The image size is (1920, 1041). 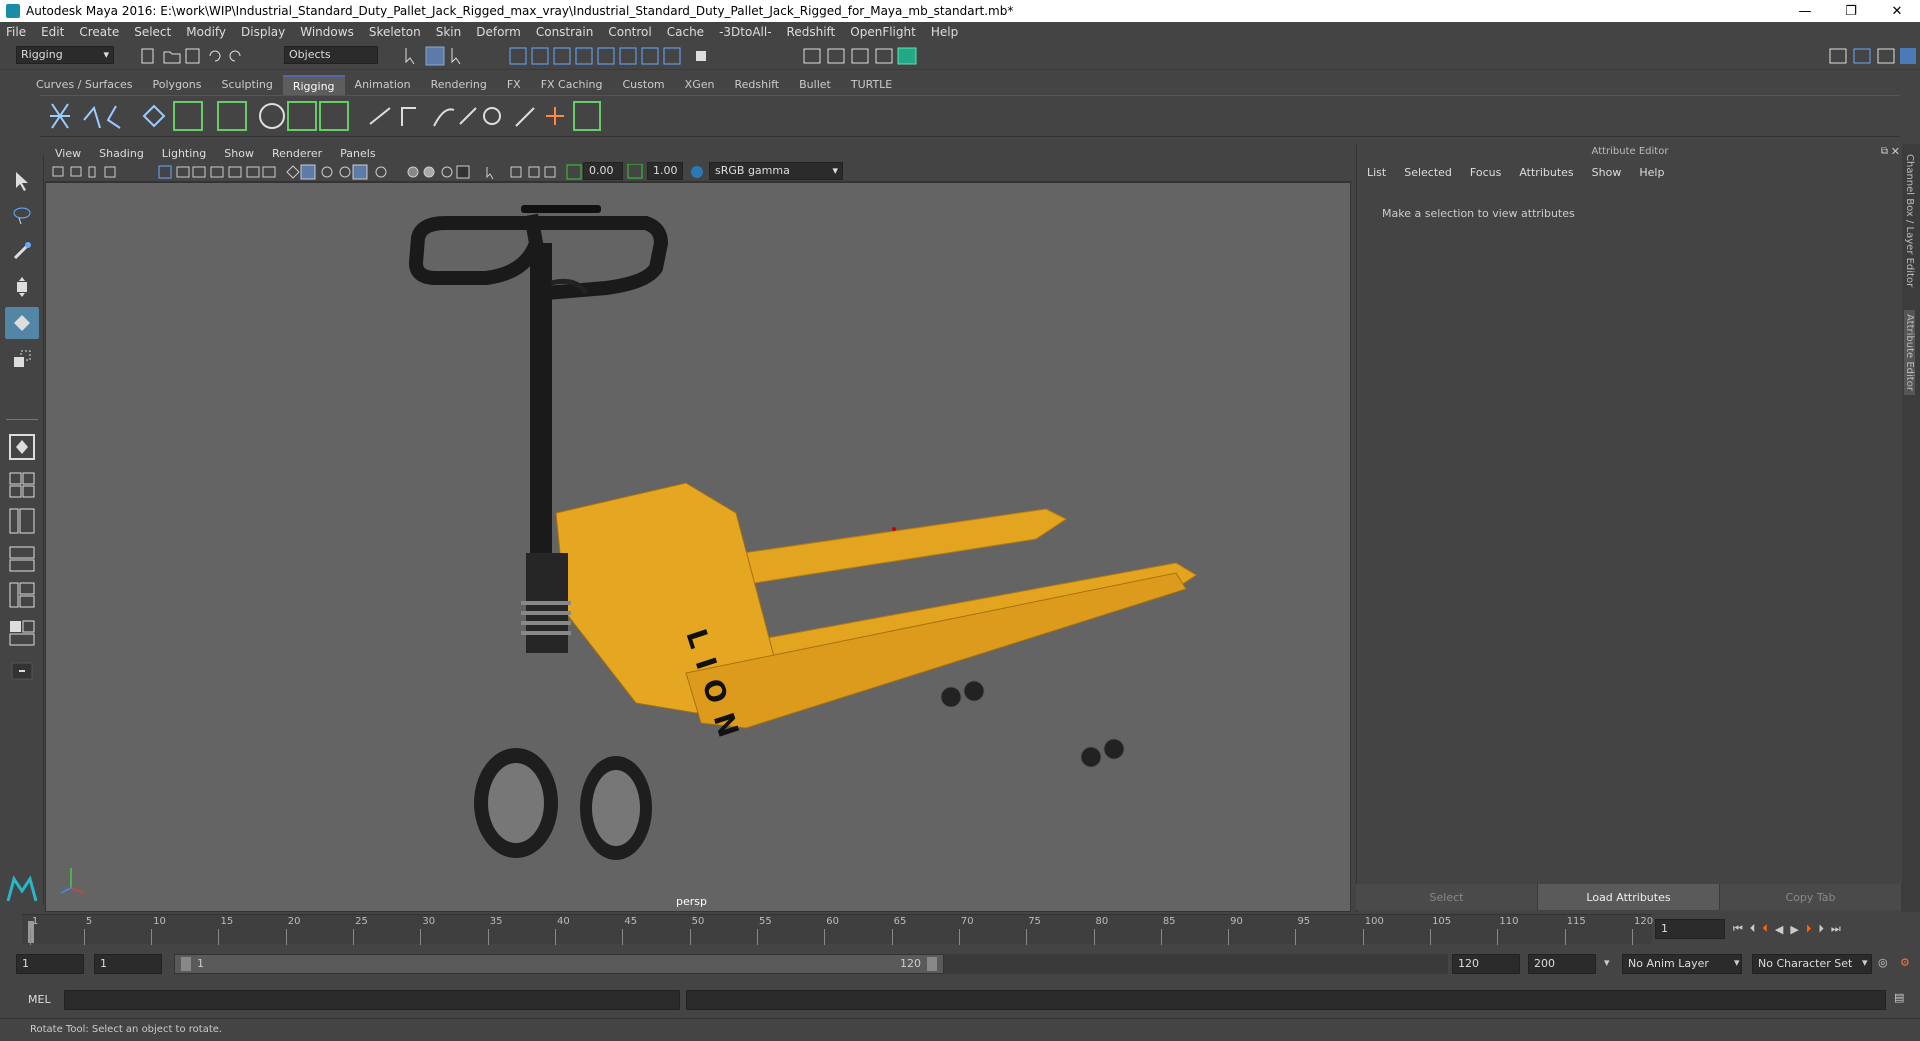 What do you see at coordinates (1486, 964) in the screenshot?
I see `playback-end-field: 120` at bounding box center [1486, 964].